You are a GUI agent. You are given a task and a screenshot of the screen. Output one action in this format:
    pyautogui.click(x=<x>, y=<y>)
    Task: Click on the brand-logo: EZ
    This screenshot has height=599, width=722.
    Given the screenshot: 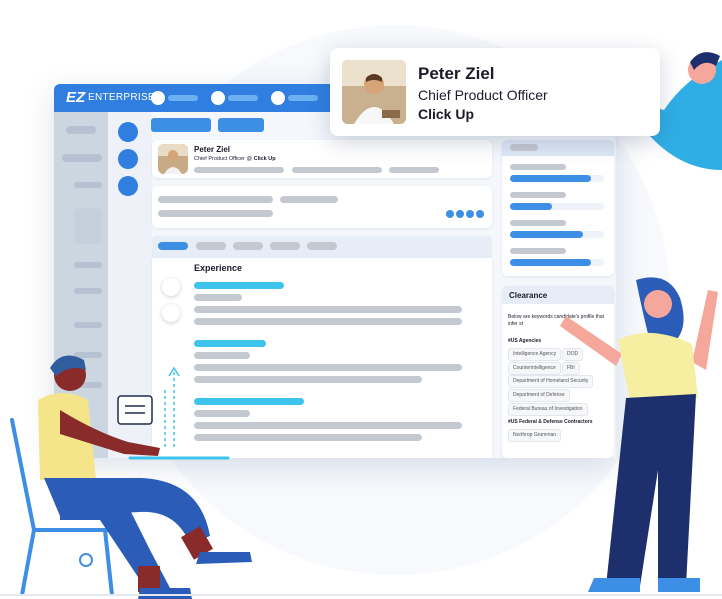 What is the action you would take?
    pyautogui.click(x=76, y=97)
    